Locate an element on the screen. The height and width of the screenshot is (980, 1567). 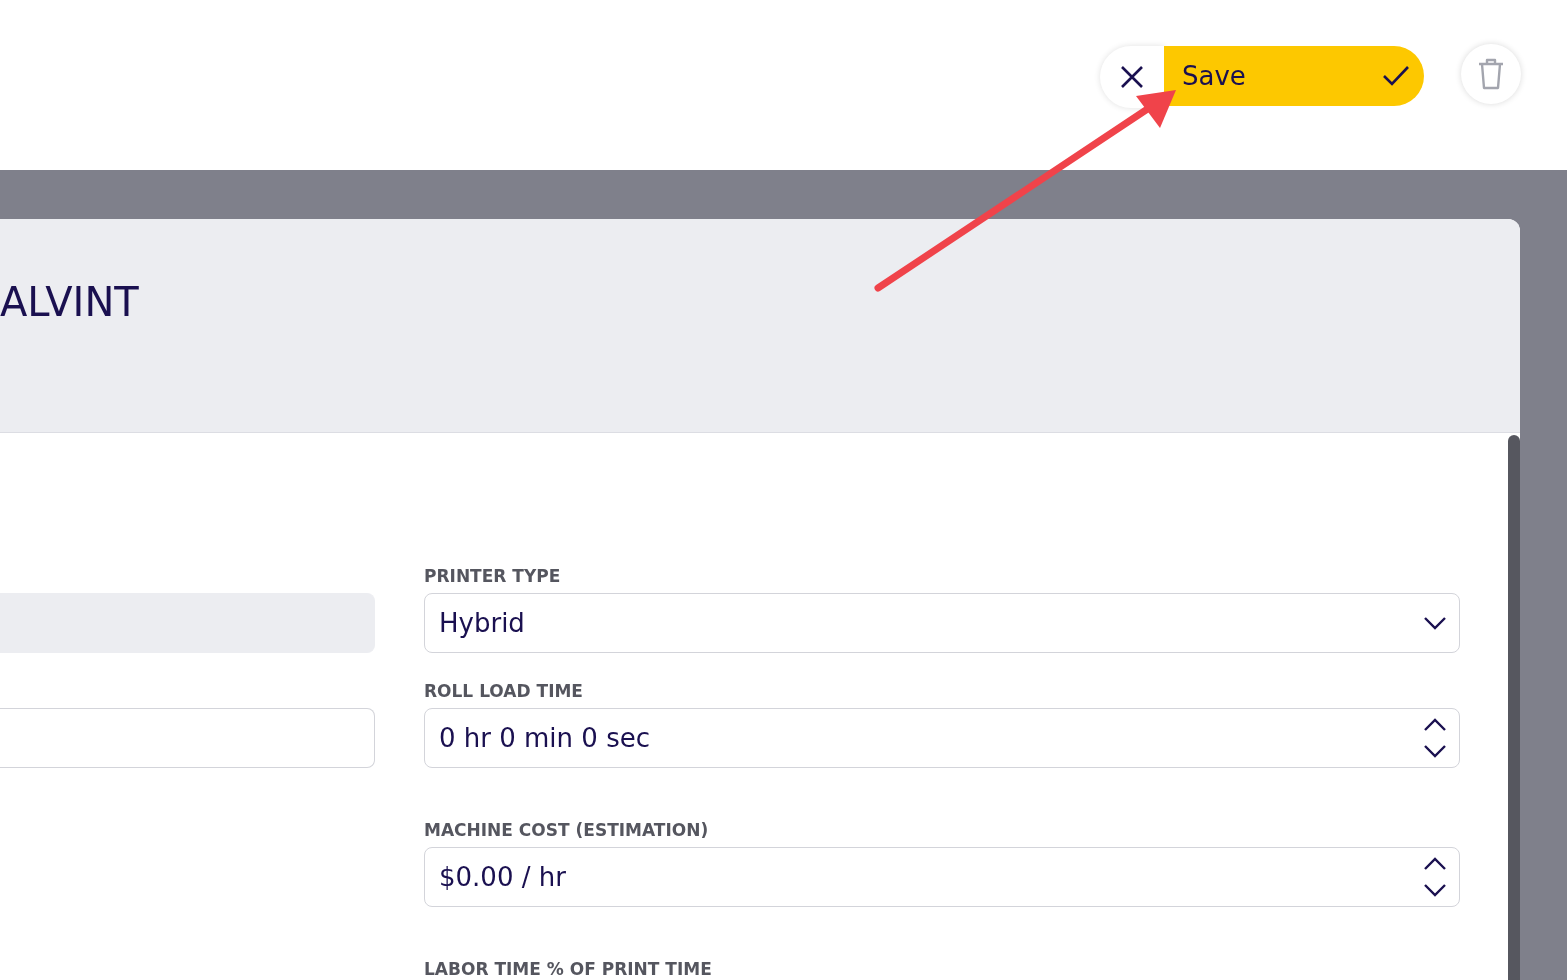
field-label: ROLL LOAD TIME is located at coordinates (503, 691).